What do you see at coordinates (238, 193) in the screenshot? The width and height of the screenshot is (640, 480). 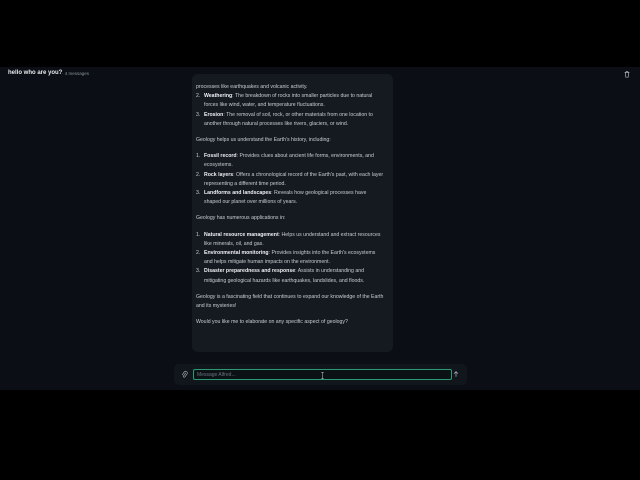 I see `list-term: Landforms and landscapes` at bounding box center [238, 193].